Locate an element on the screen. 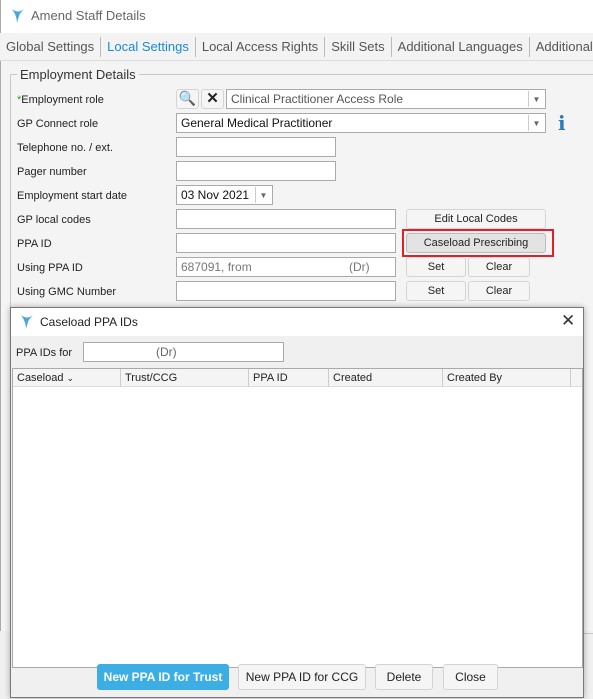 This screenshot has height=699, width=593. close-button: Close is located at coordinates (470, 677).